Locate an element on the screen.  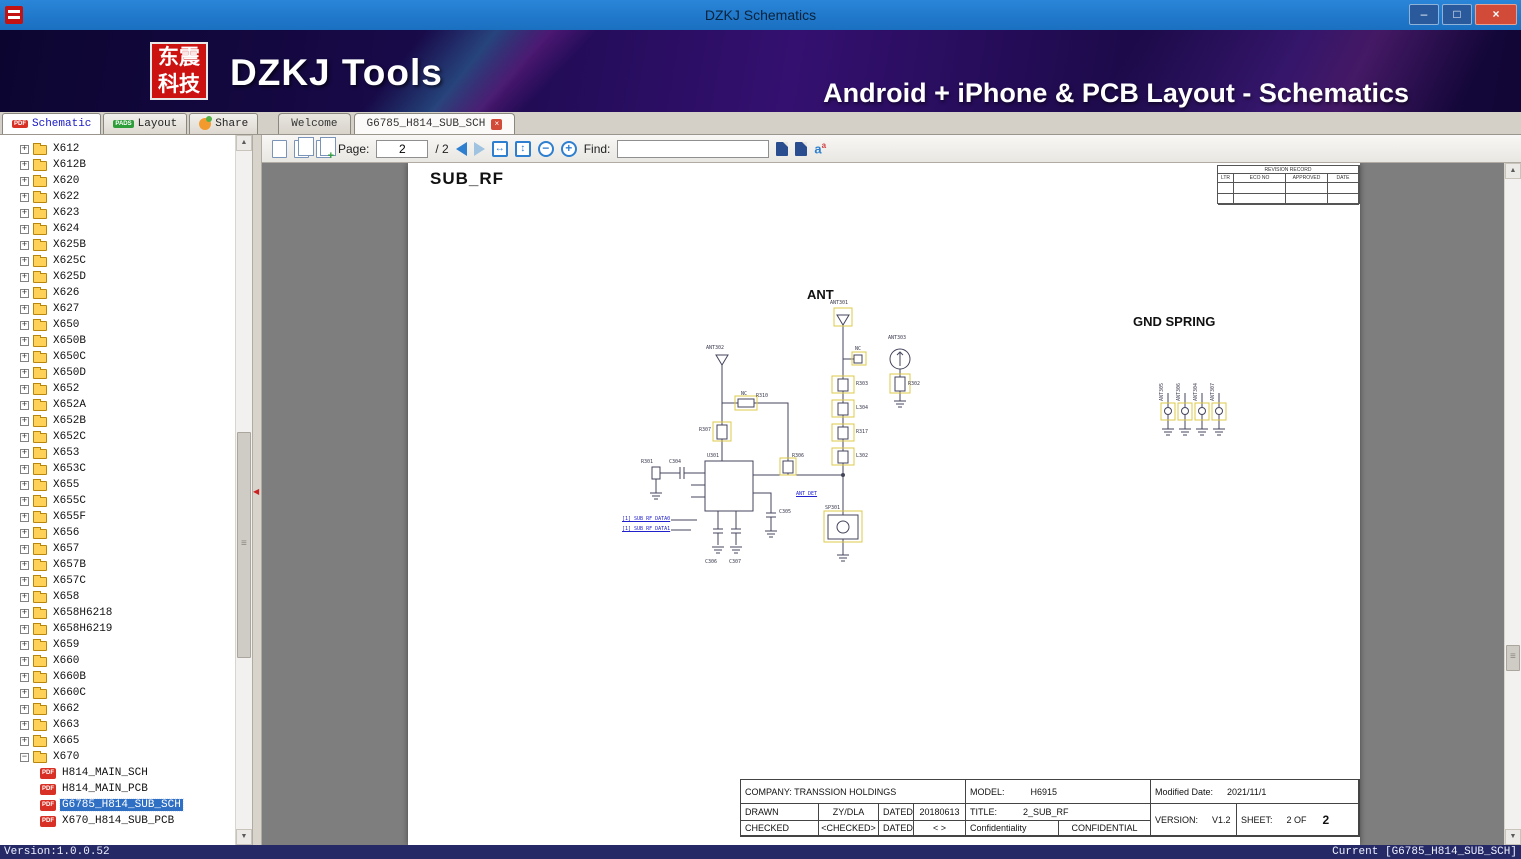
tree-item-x652c: + X652C is located at coordinates (117, 437).